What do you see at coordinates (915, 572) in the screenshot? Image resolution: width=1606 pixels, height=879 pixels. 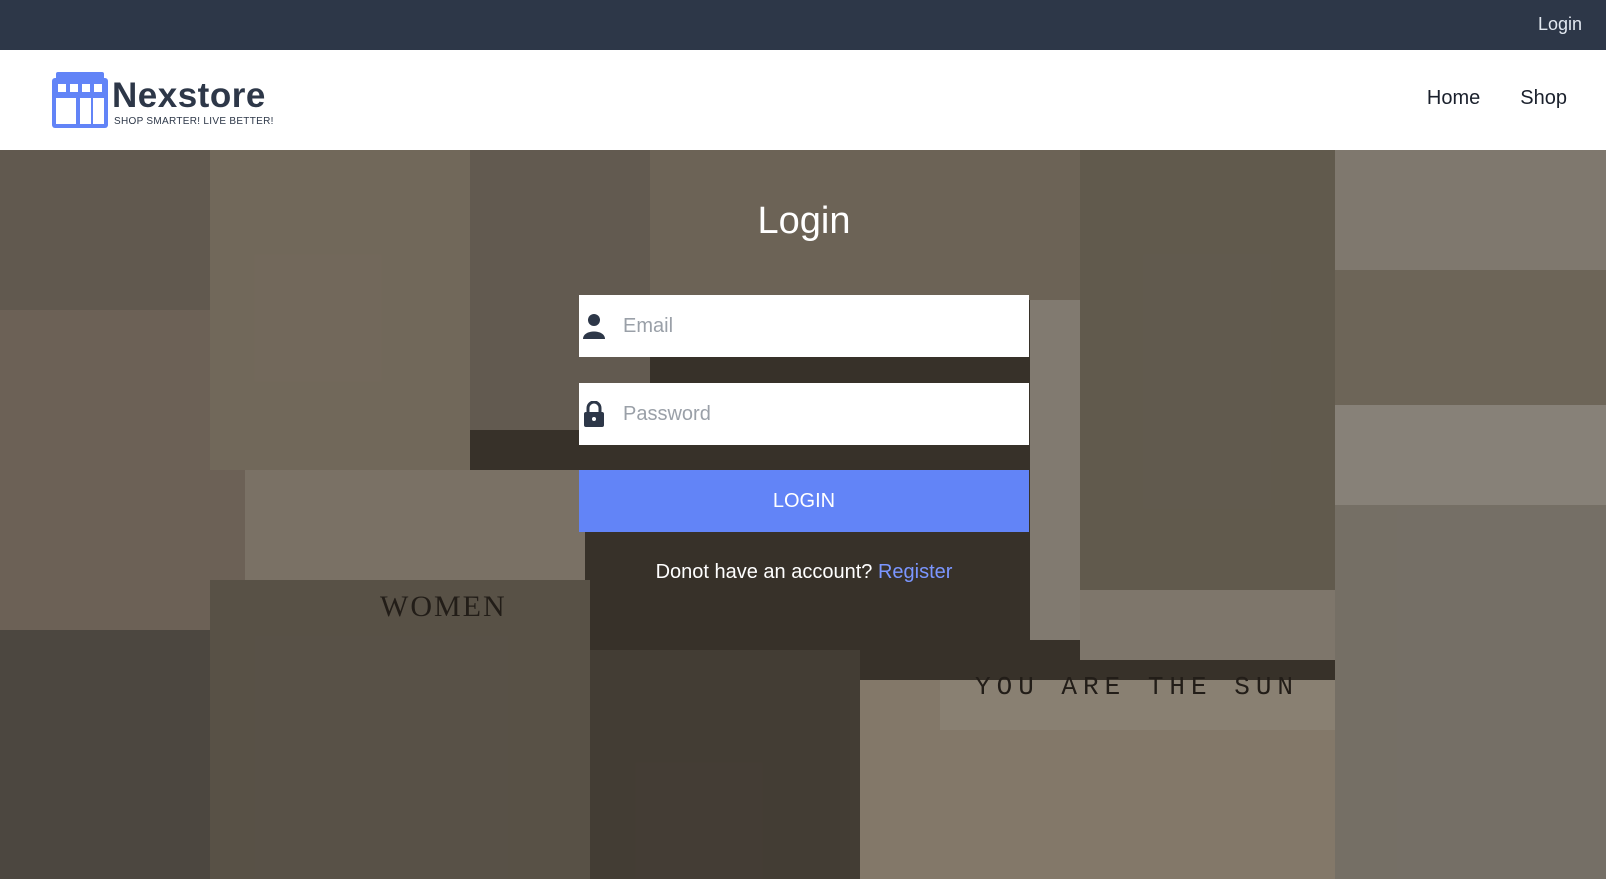 I see `register-link: Register` at bounding box center [915, 572].